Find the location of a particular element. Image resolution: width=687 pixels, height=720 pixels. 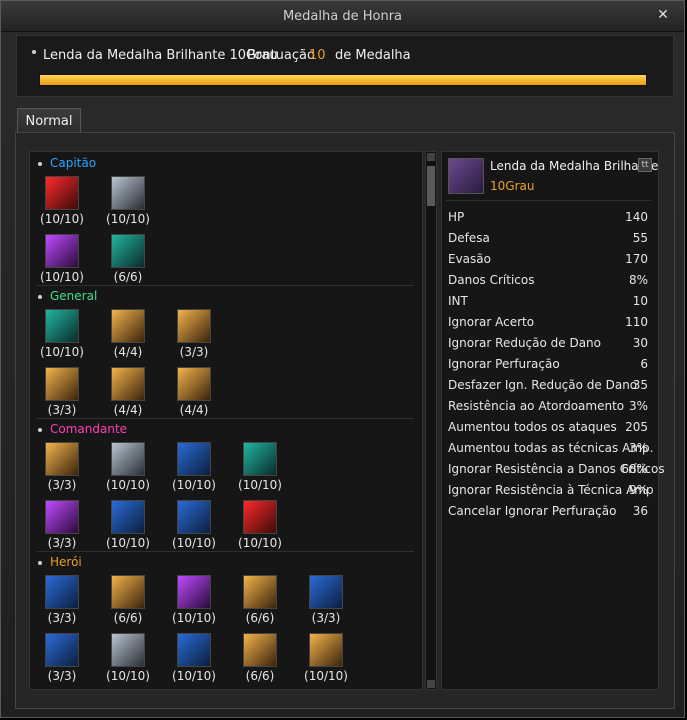

stat-value: 8% is located at coordinates (638, 280).